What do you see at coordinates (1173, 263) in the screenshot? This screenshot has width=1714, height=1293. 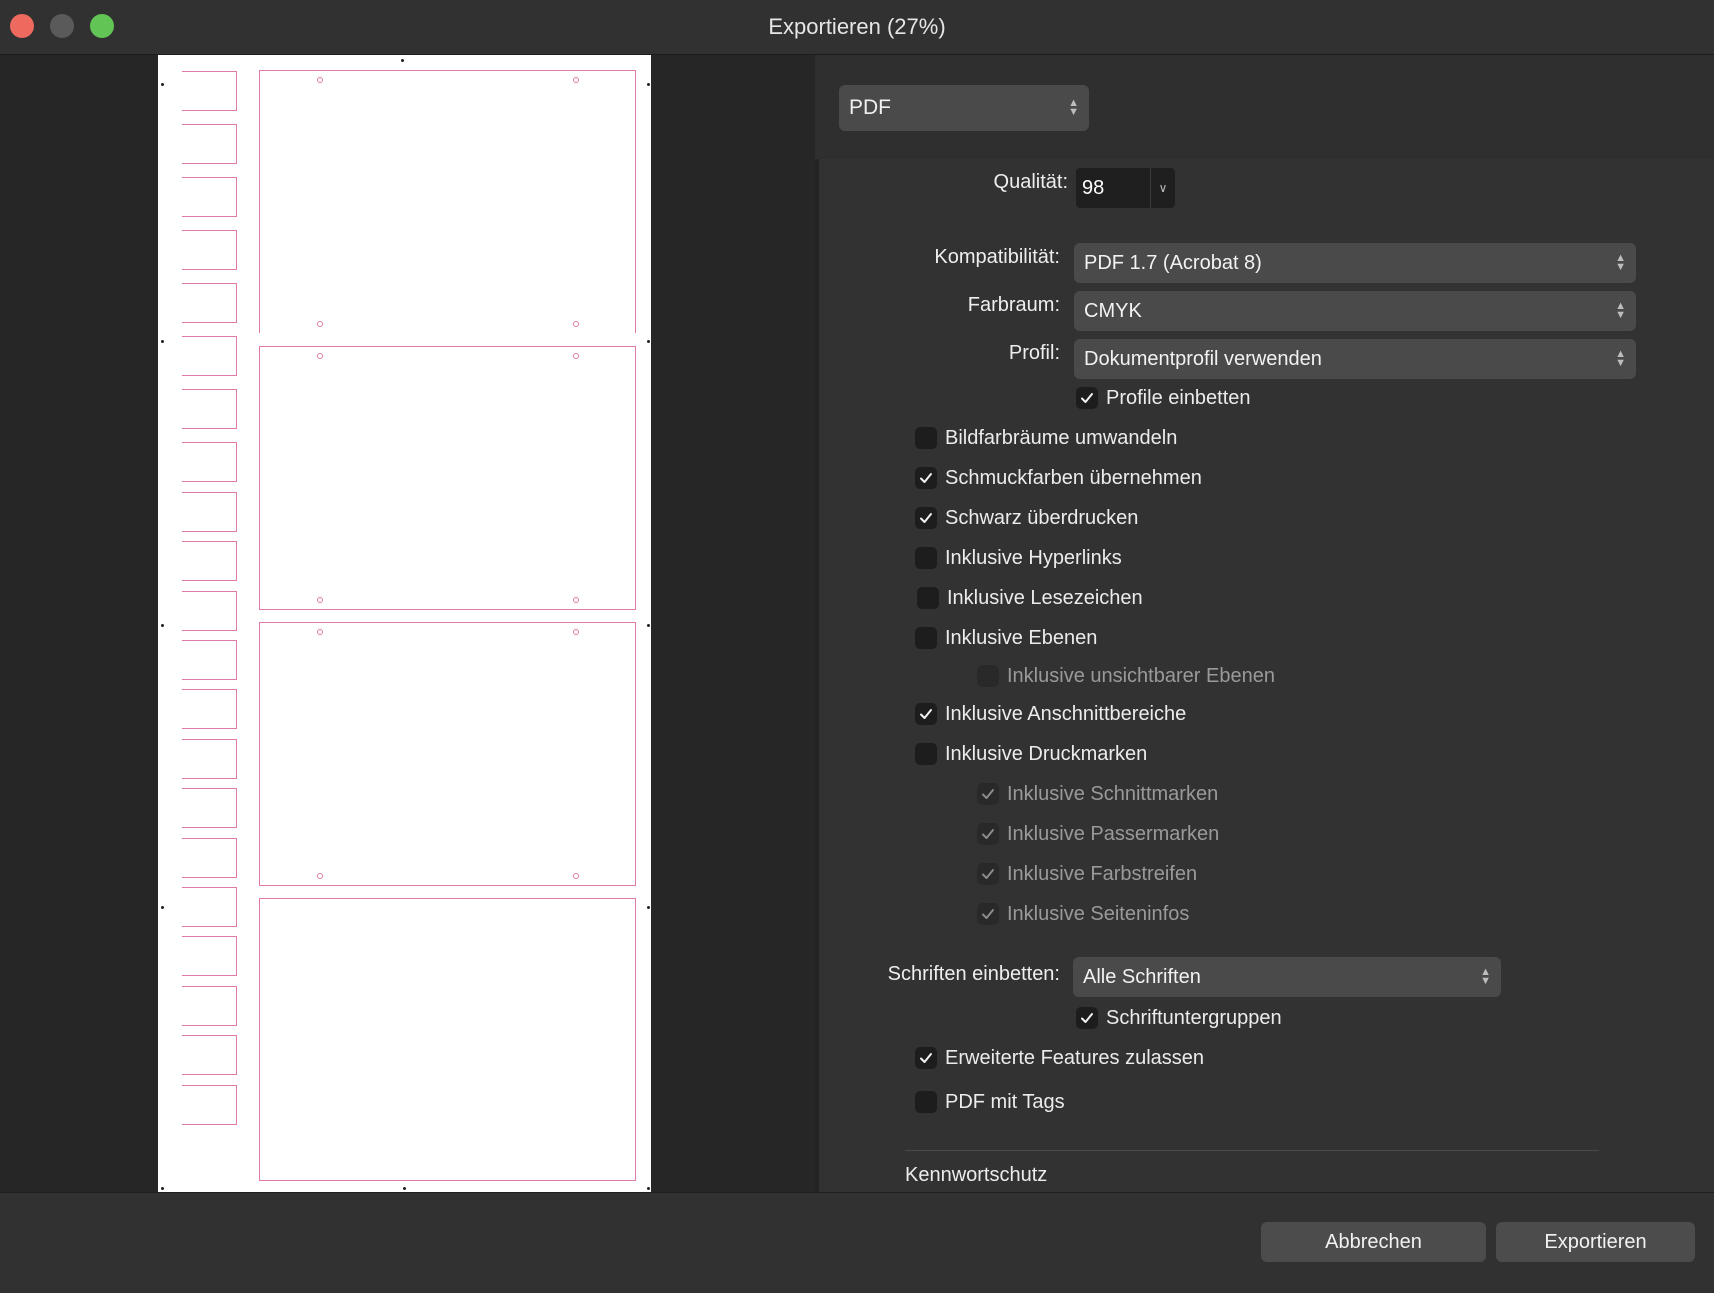 I see `compatibility-value: PDF 1.7 (Acrobat 8)` at bounding box center [1173, 263].